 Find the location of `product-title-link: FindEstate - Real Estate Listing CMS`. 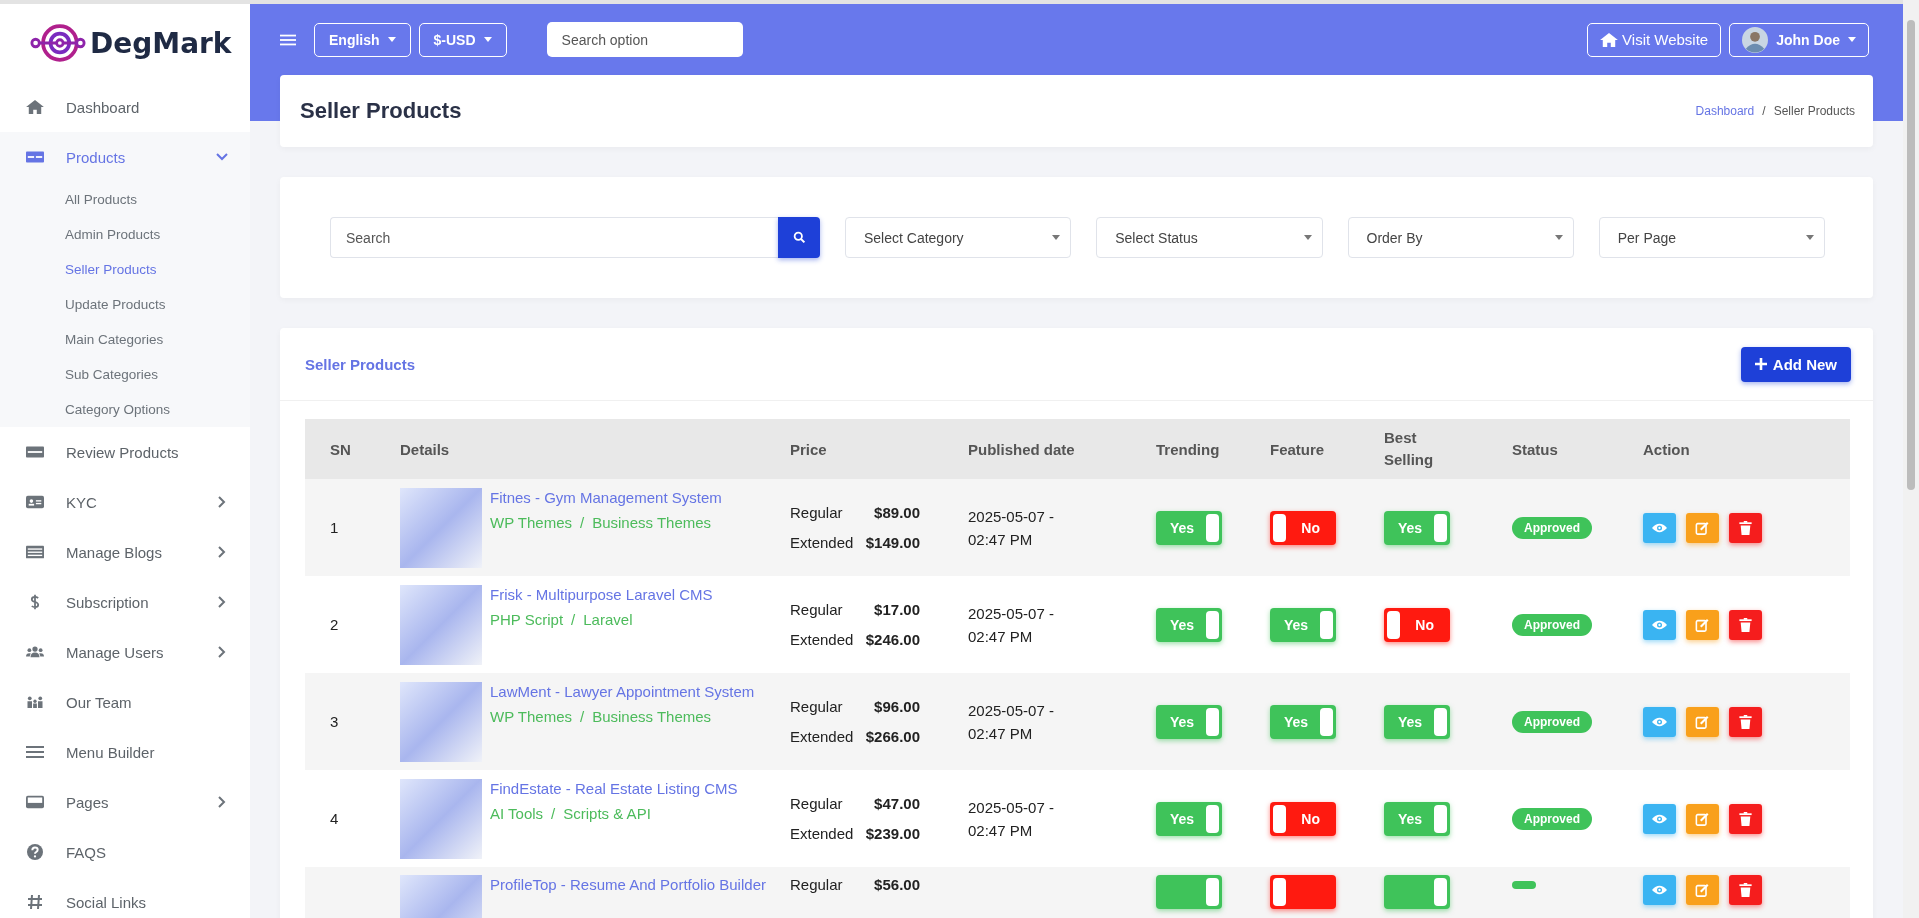

product-title-link: FindEstate - Real Estate Listing CMS is located at coordinates (614, 788).